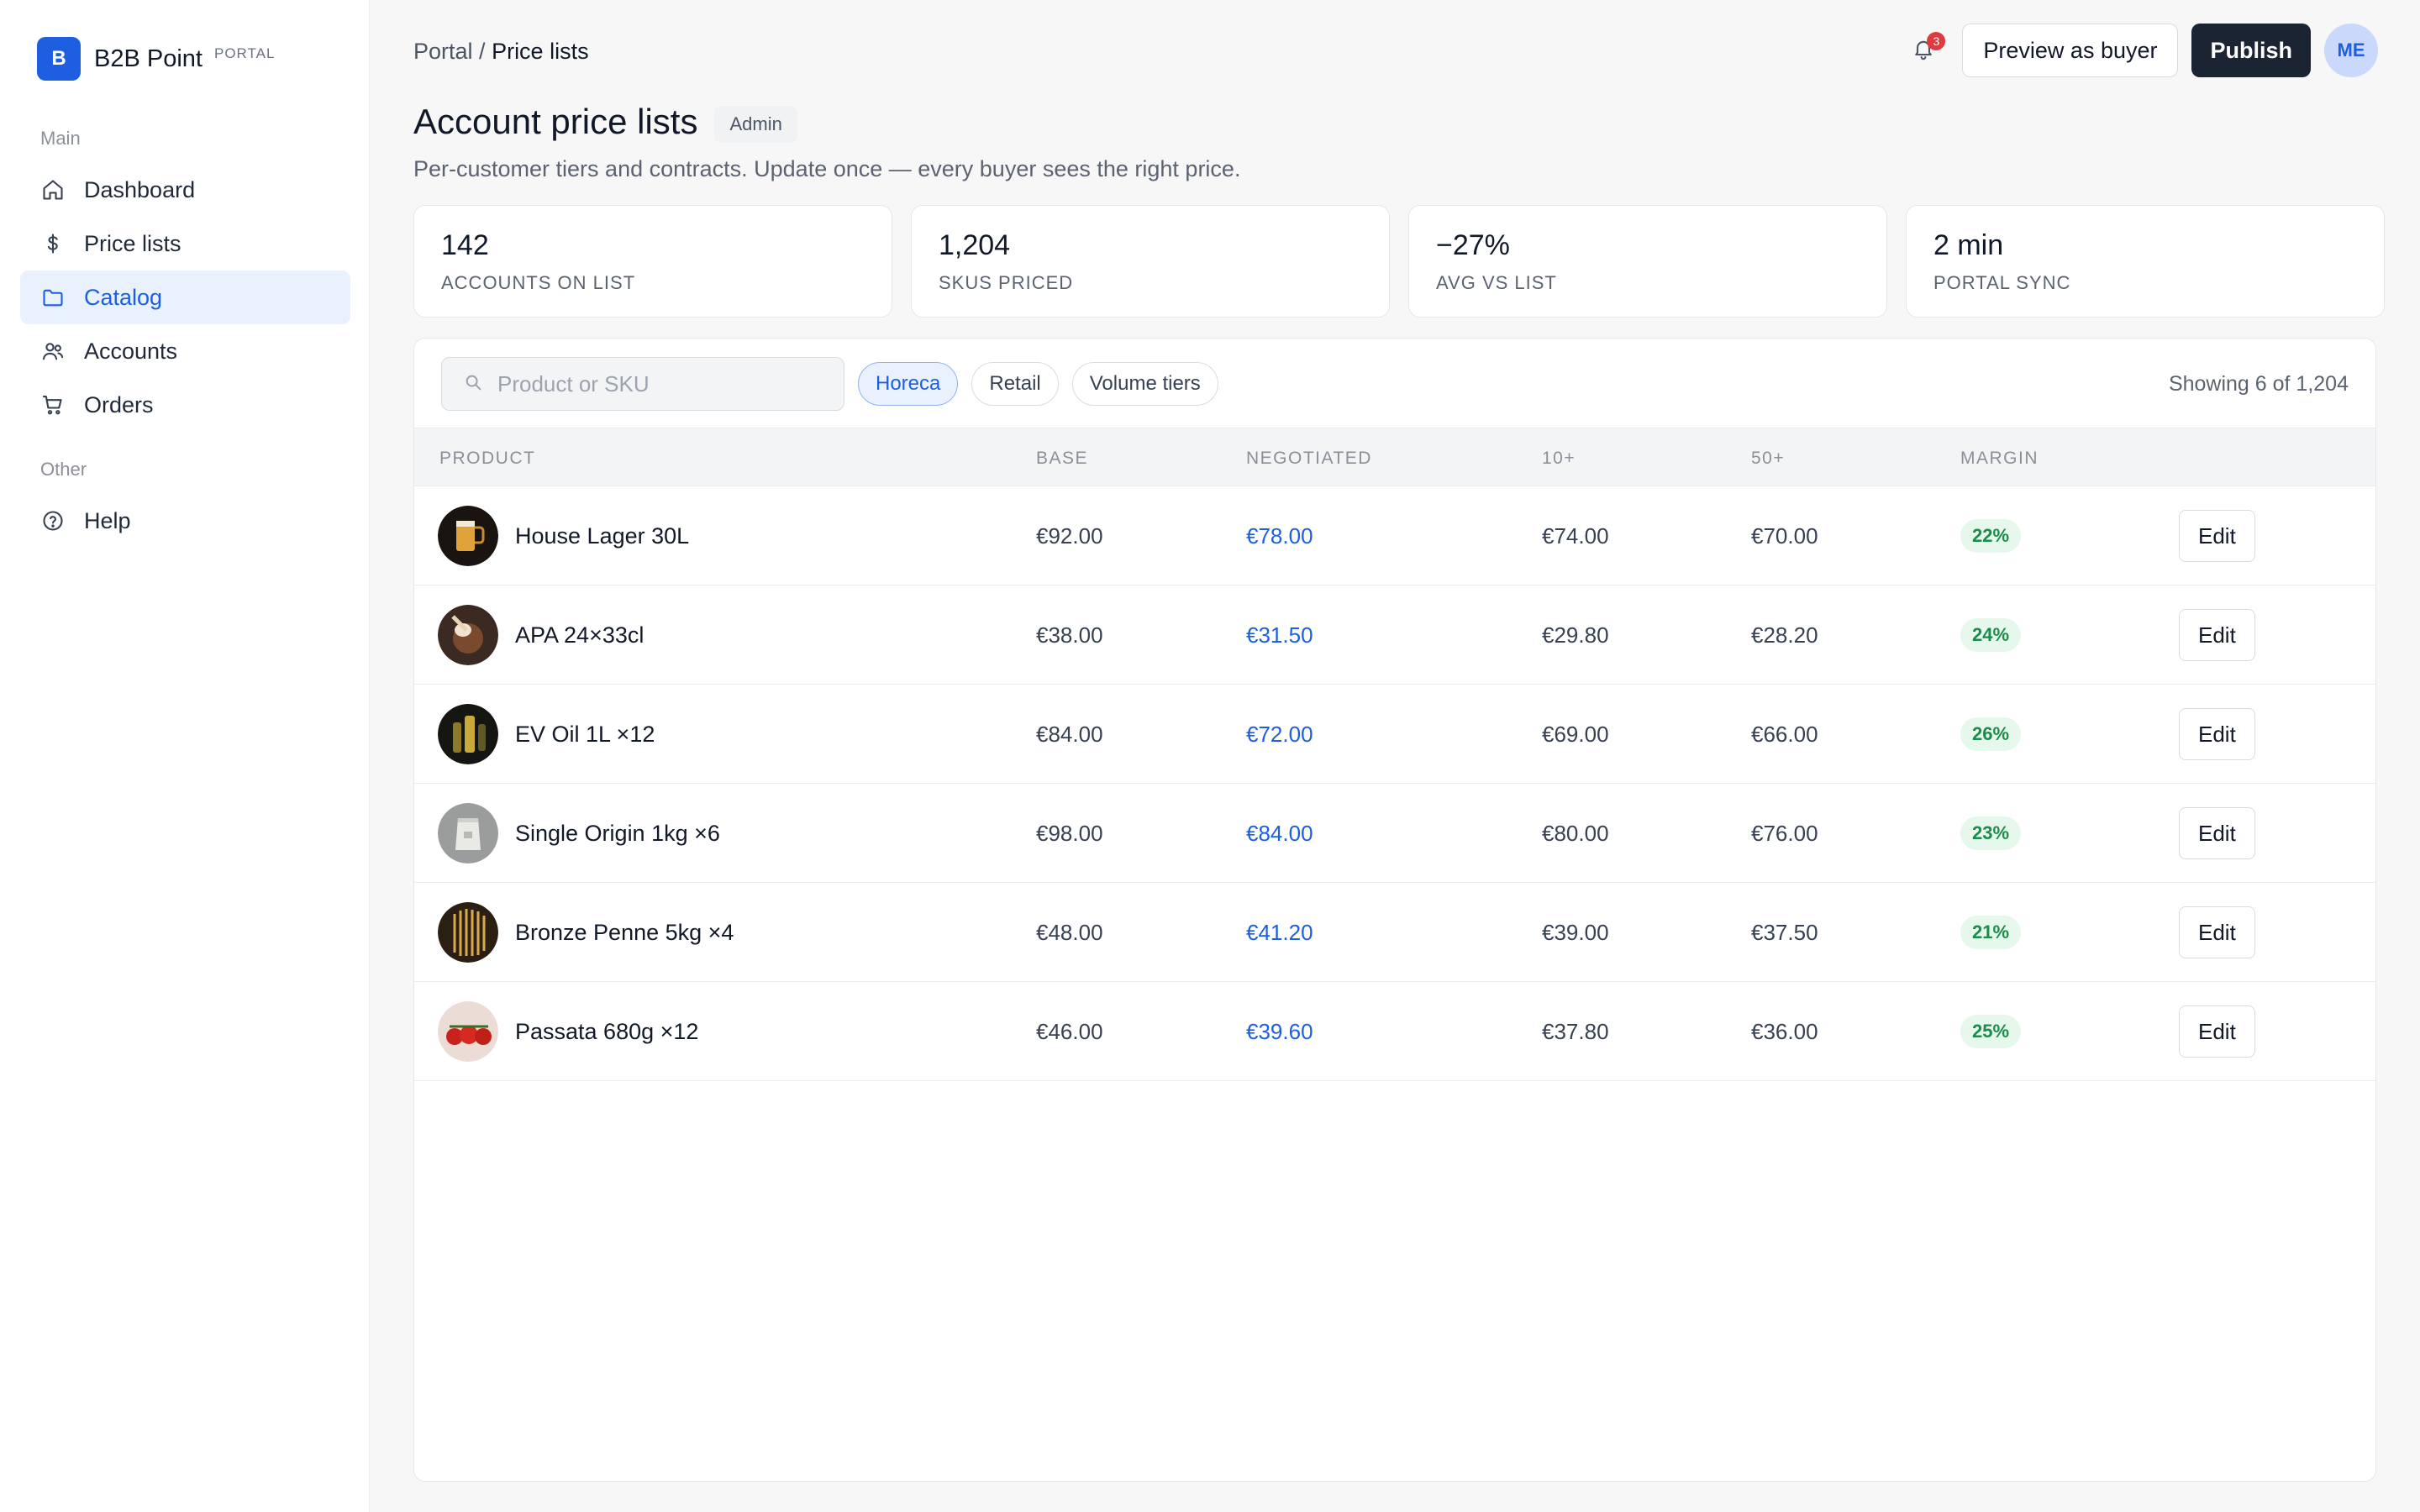 The width and height of the screenshot is (2420, 1512). I want to click on publish-button: Publish, so click(2251, 50).